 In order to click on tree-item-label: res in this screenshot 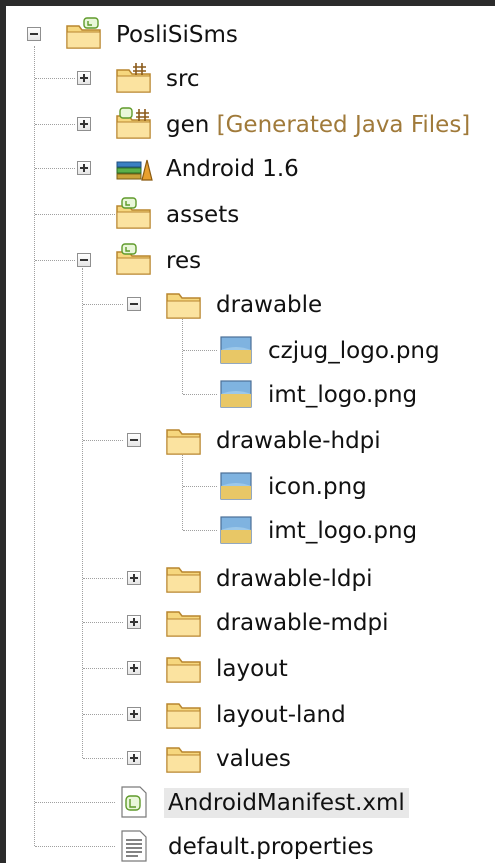, I will do `click(183, 261)`.